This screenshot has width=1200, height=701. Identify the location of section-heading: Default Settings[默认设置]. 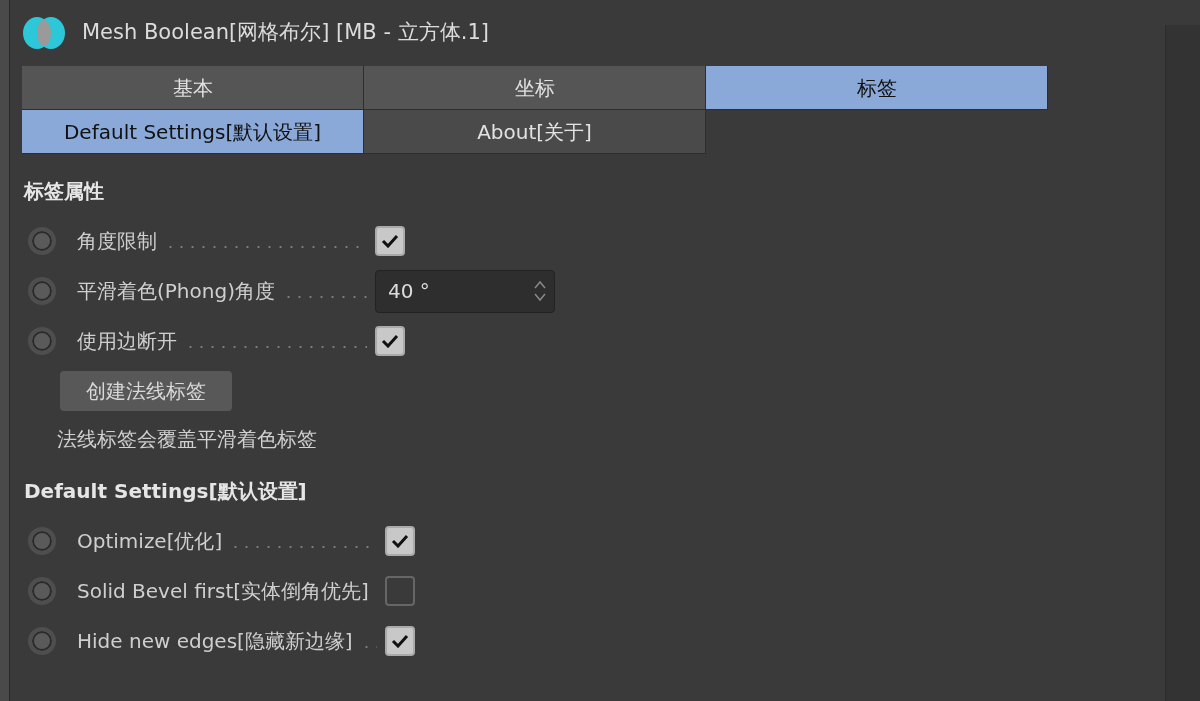
(166, 491).